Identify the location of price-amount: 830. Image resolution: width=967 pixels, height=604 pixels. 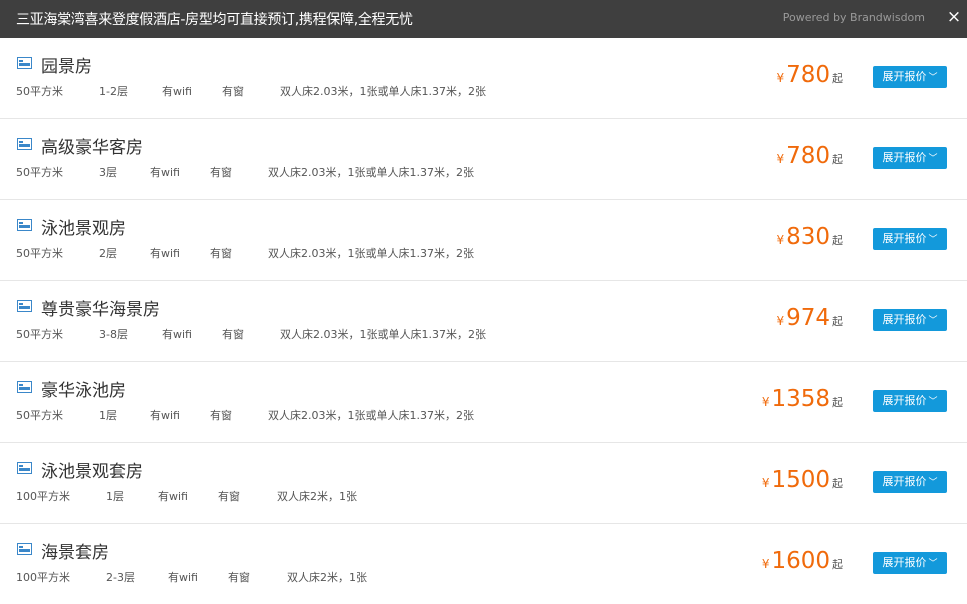
(808, 237).